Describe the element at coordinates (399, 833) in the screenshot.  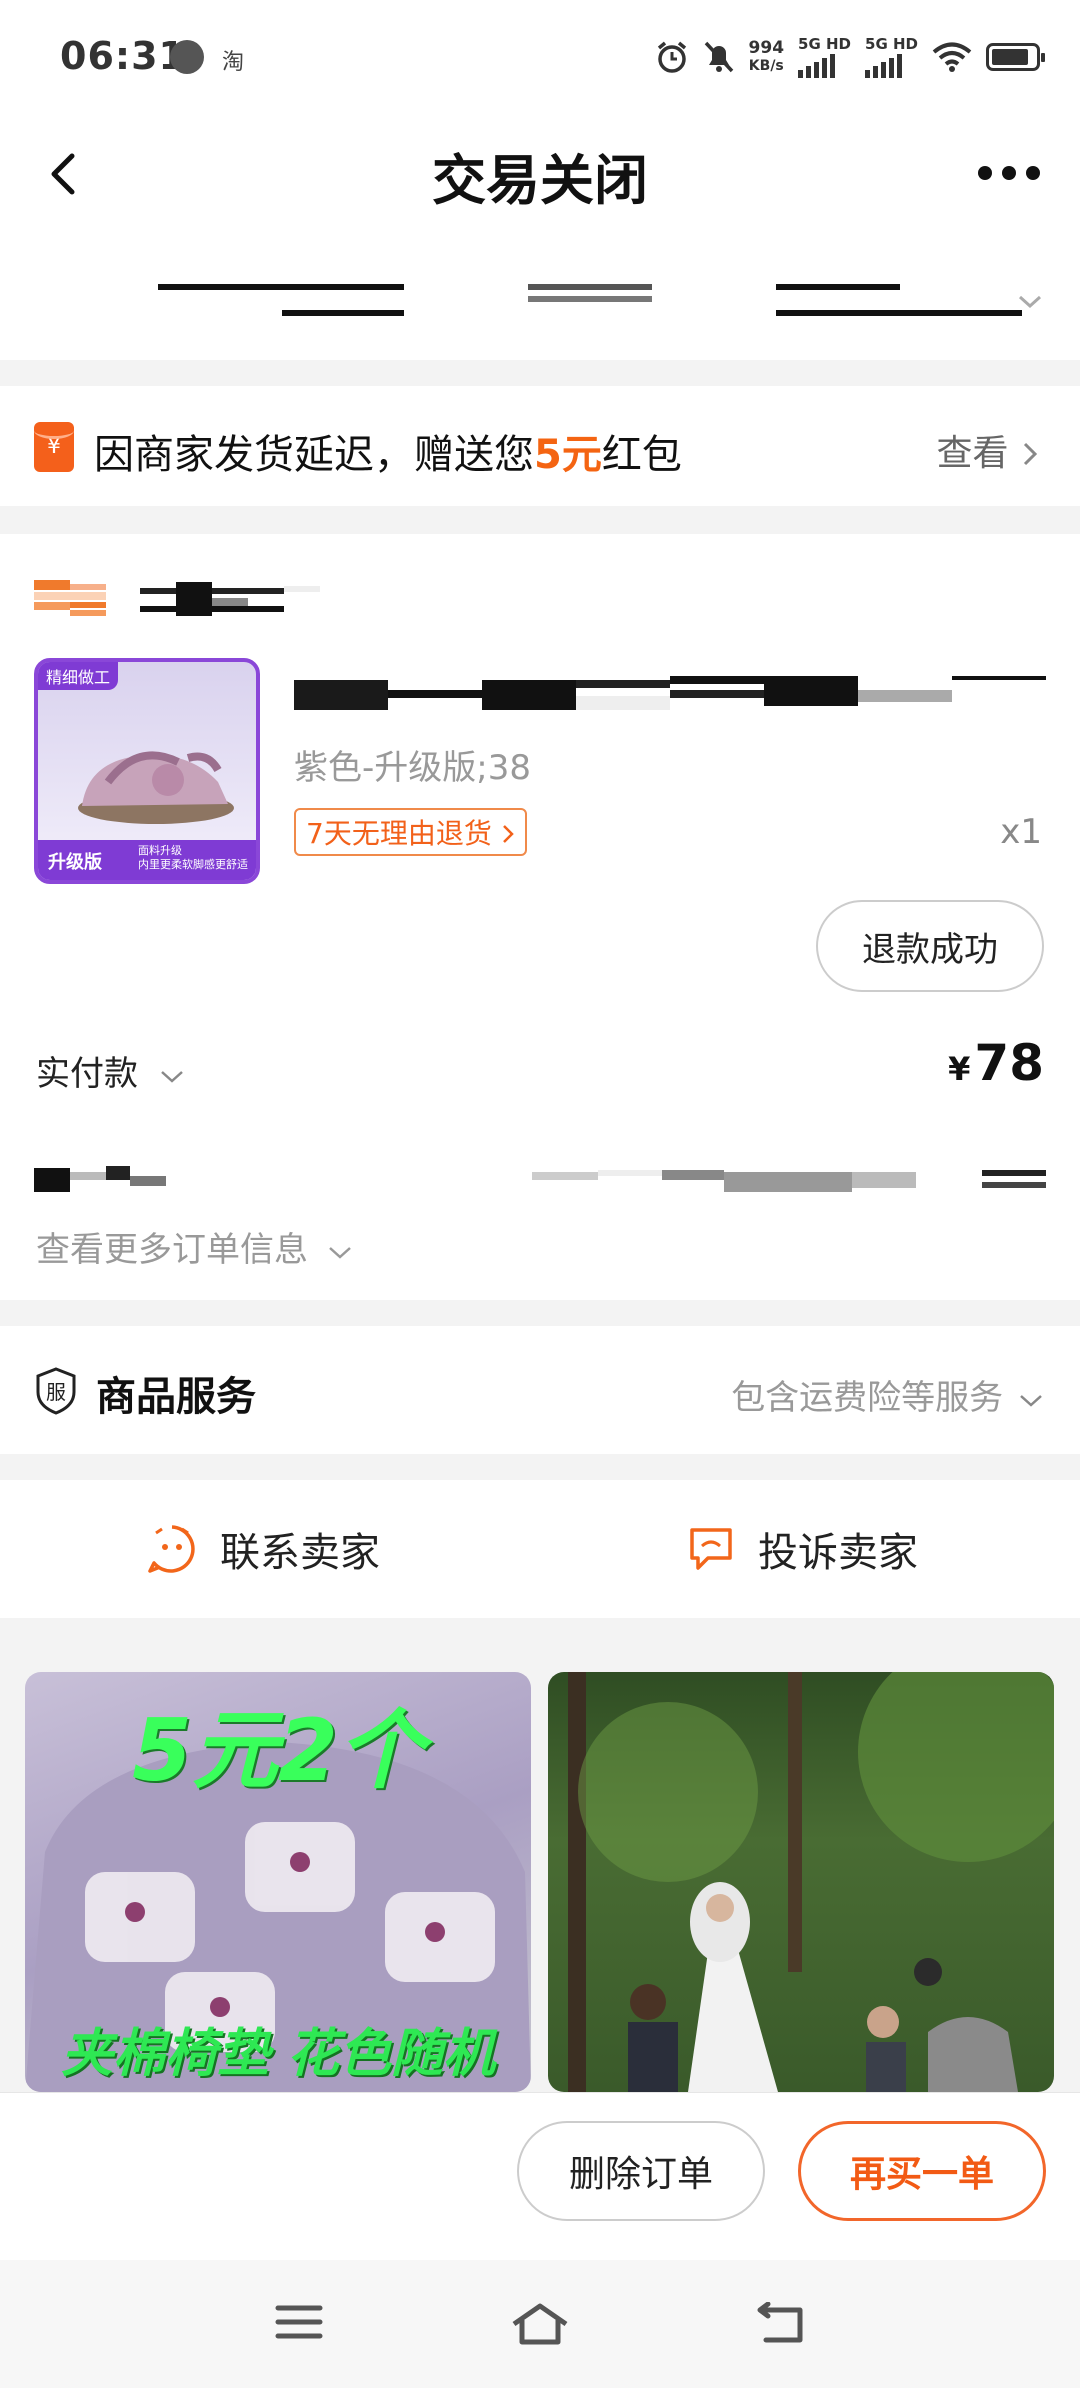
I see `return-policy-label: 7天无理由退货` at that location.